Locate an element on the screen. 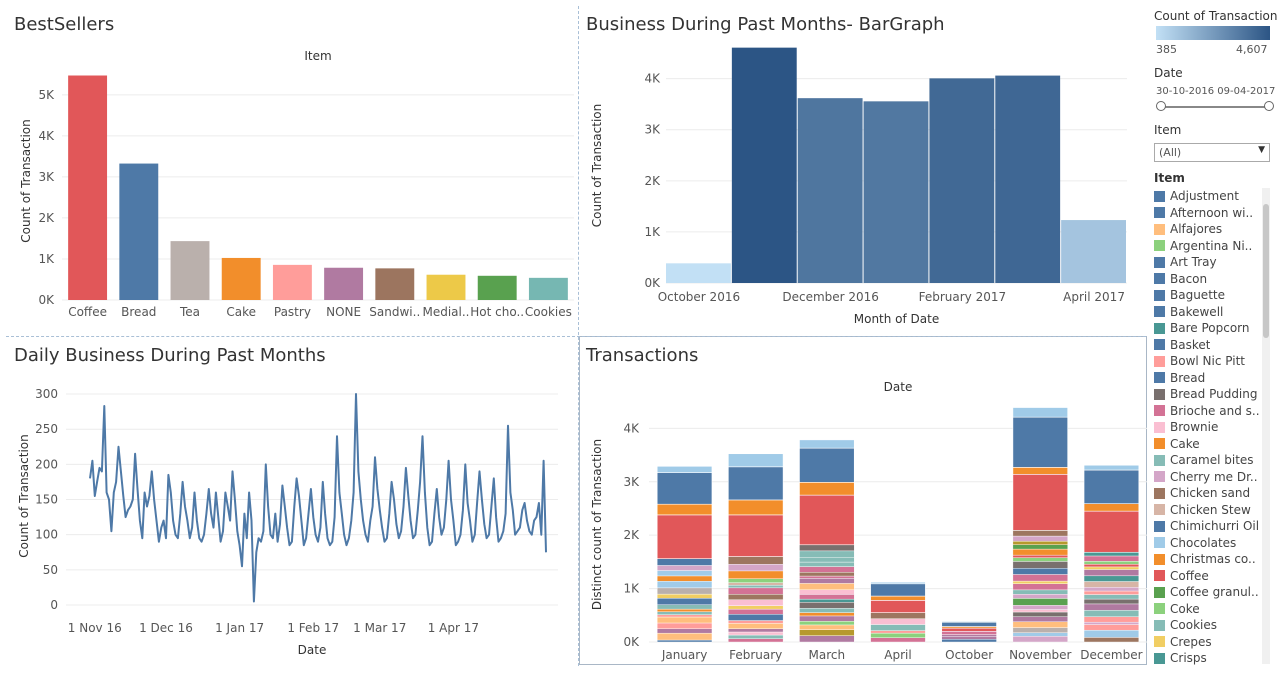 This screenshot has width=1280, height=674. item-legend-entry: Bakewell is located at coordinates (1207, 312).